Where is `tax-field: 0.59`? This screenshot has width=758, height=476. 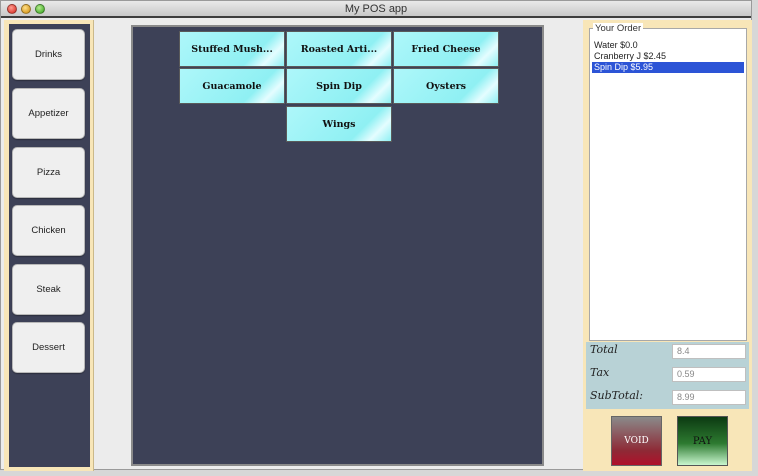 tax-field: 0.59 is located at coordinates (709, 374).